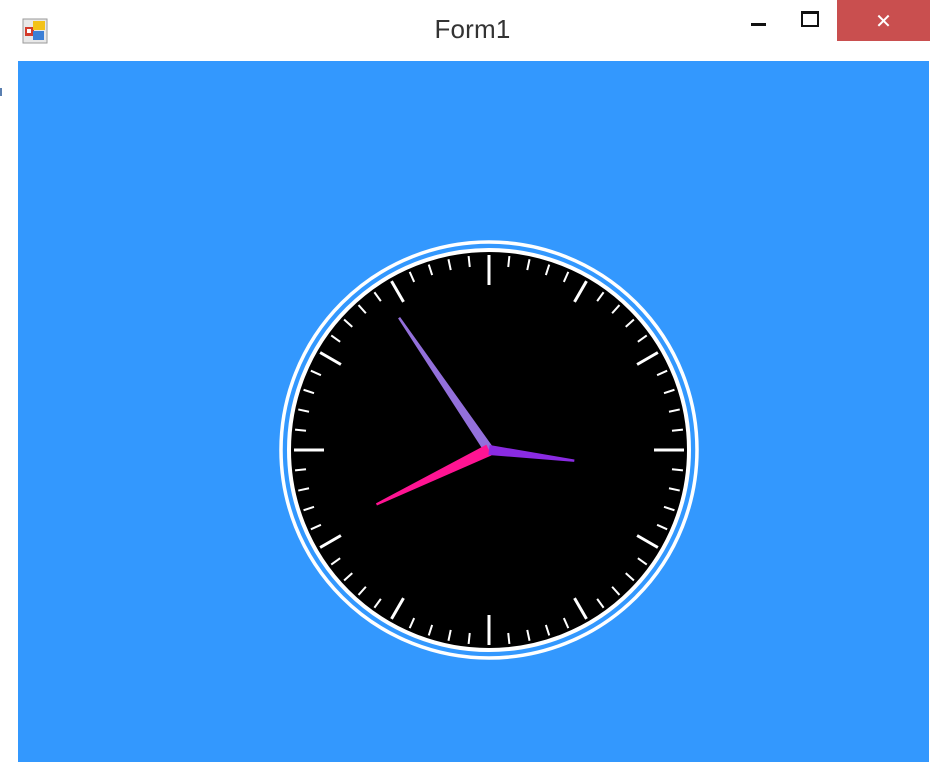 Image resolution: width=938 pixels, height=774 pixels. I want to click on close-icon: ✕, so click(883, 20).